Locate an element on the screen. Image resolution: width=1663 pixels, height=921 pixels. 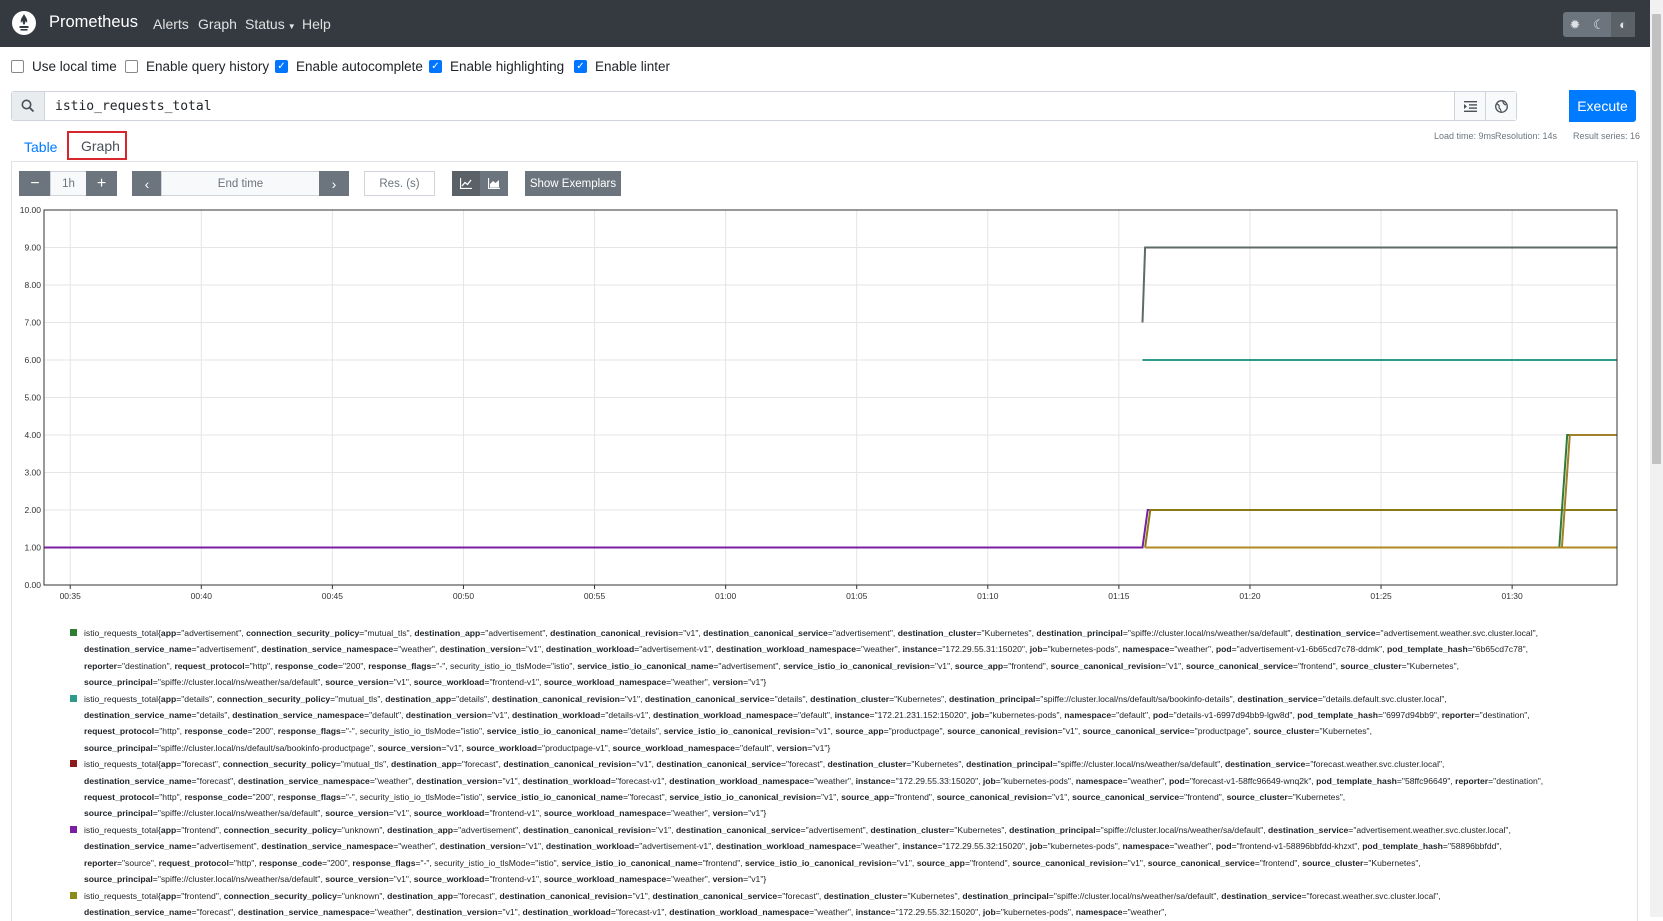
x-tick-label: 00:50 is located at coordinates (464, 596).